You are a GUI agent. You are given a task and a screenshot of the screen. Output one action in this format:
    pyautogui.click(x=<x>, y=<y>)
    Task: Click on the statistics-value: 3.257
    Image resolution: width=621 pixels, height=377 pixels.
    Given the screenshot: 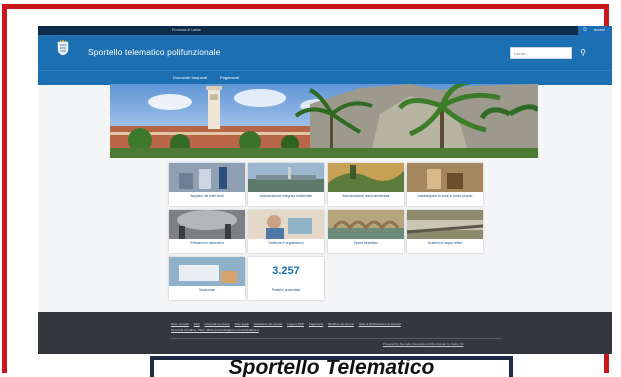 What is the action you would take?
    pyautogui.click(x=286, y=271)
    